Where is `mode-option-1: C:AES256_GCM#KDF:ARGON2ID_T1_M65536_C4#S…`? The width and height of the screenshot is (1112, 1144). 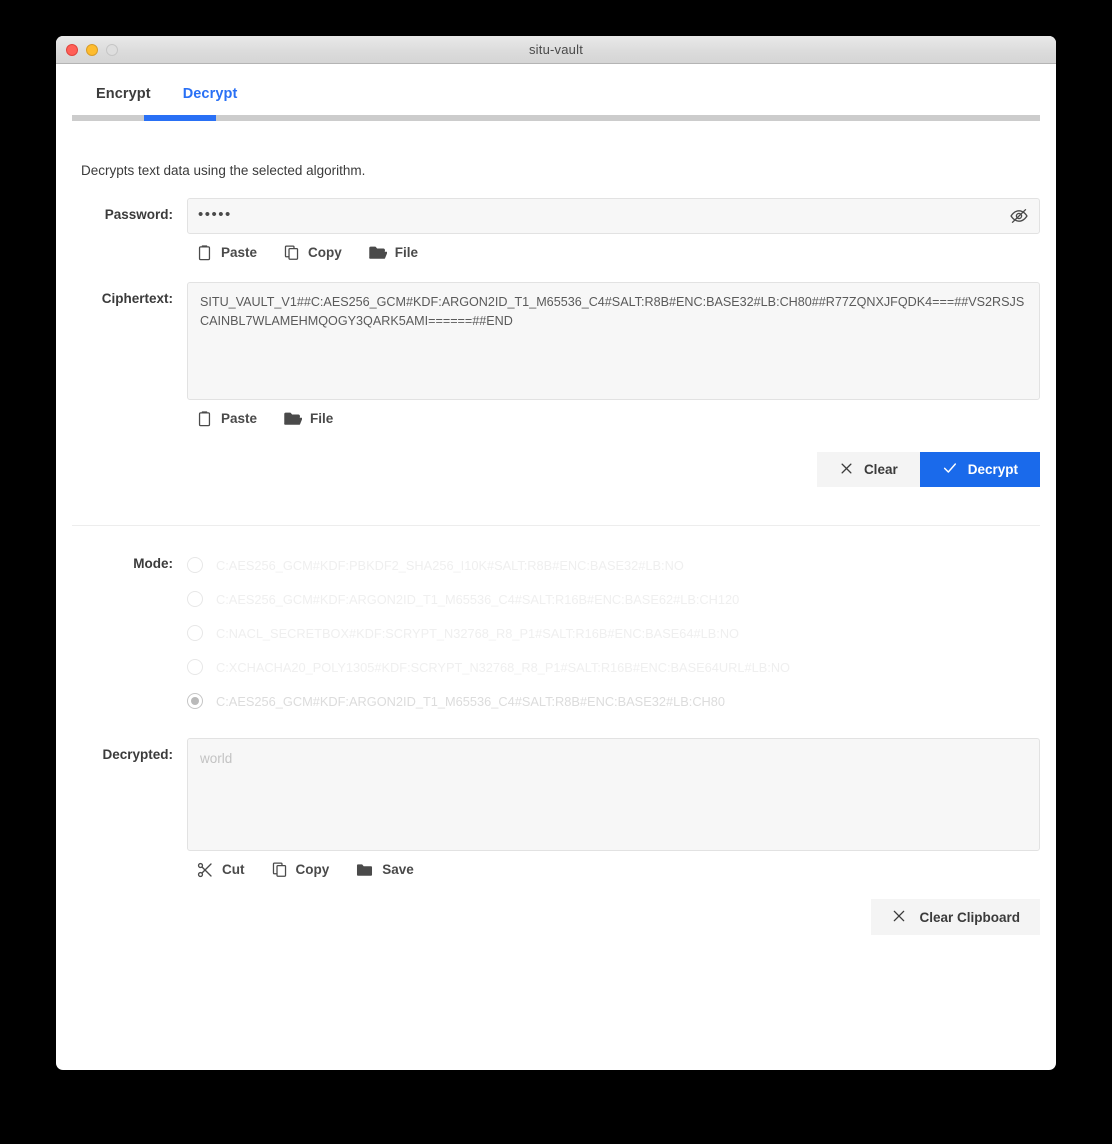 mode-option-1: C:AES256_GCM#KDF:ARGON2ID_T1_M65536_C4#S… is located at coordinates (613, 599).